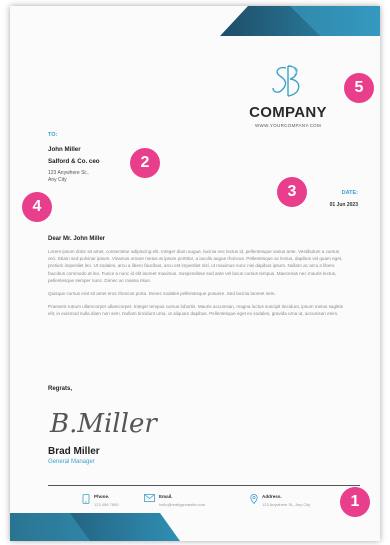 The height and width of the screenshot is (545, 390). What do you see at coordinates (106, 504) in the screenshot?
I see `phone-value: 123 456 7890` at bounding box center [106, 504].